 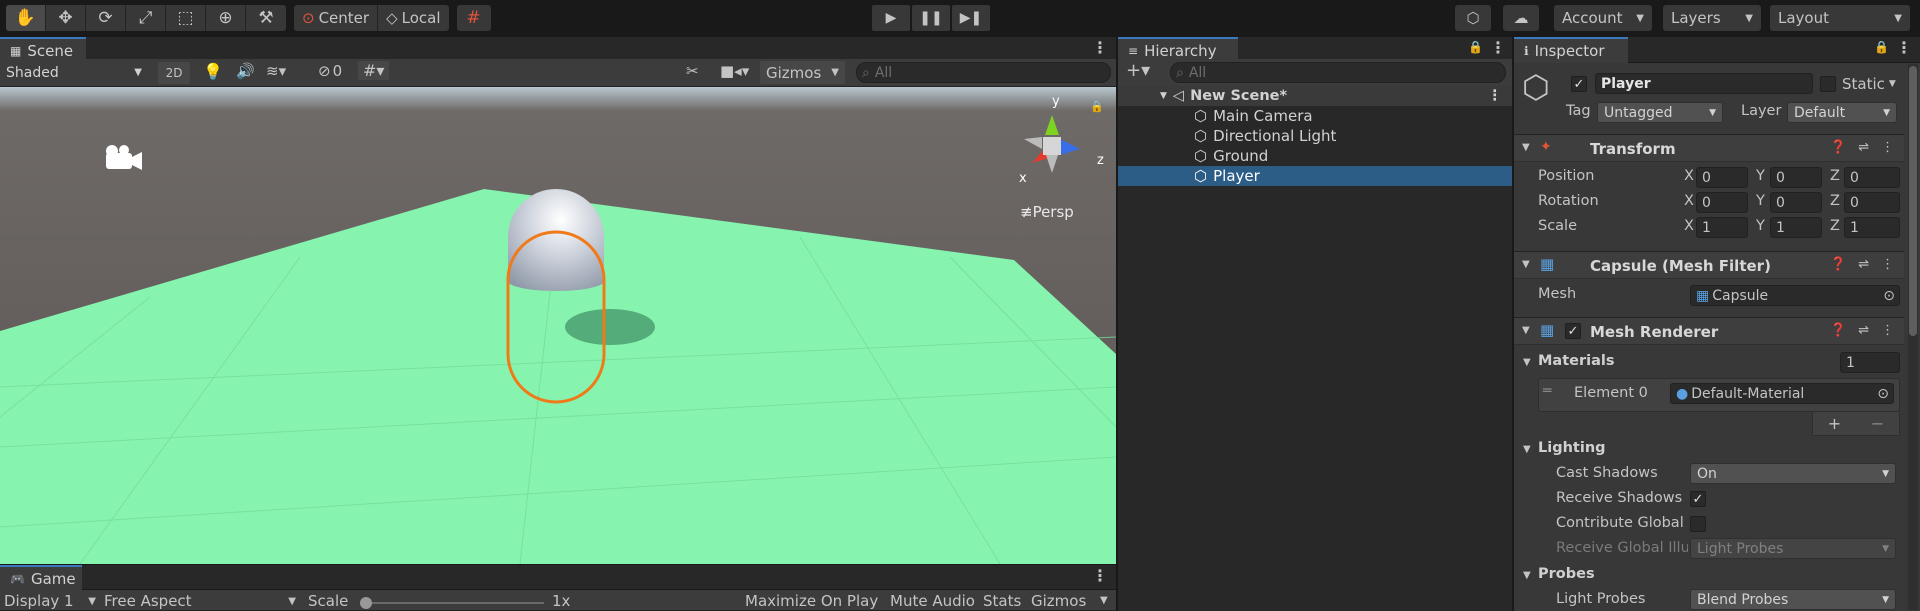 I want to click on layer-dropdown: Default ▼, so click(x=1842, y=112).